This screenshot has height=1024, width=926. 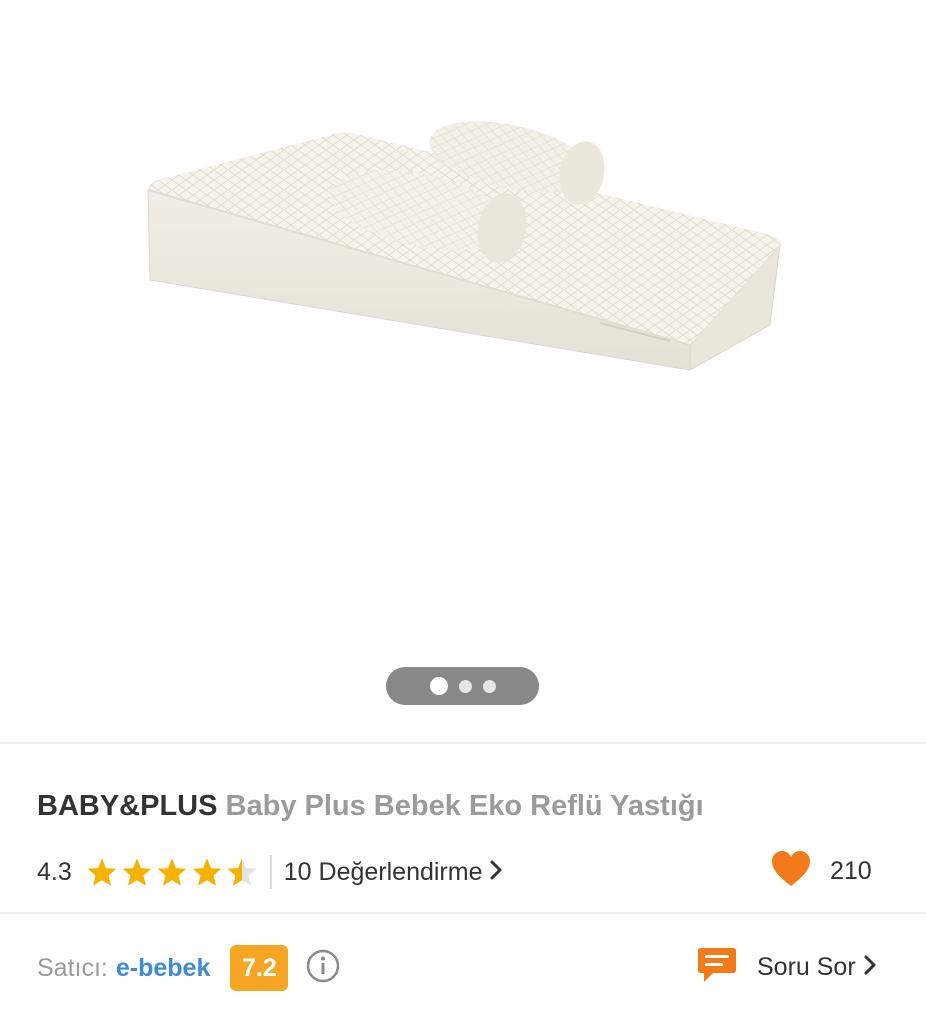 I want to click on seller-label: Satıcı:, so click(x=72, y=967).